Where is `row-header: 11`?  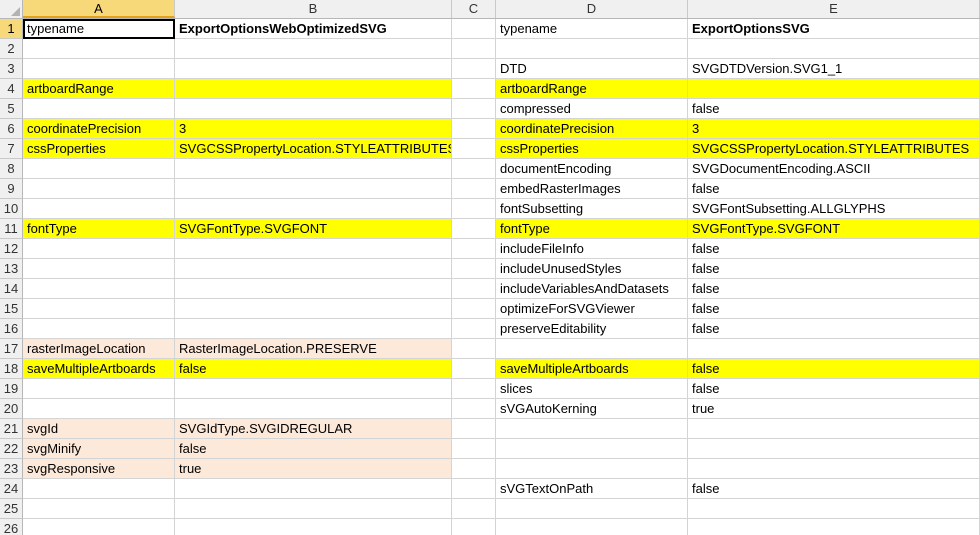
row-header: 11 is located at coordinates (11, 229).